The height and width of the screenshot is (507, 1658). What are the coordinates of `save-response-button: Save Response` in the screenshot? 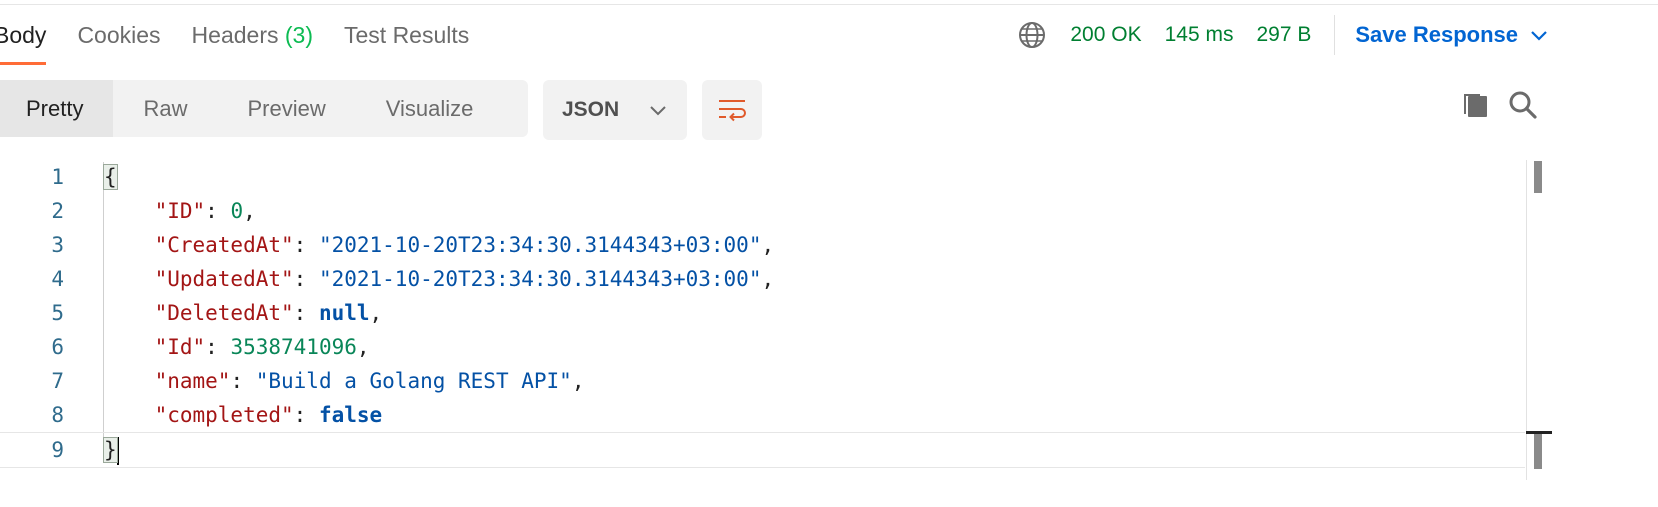 It's located at (1451, 35).